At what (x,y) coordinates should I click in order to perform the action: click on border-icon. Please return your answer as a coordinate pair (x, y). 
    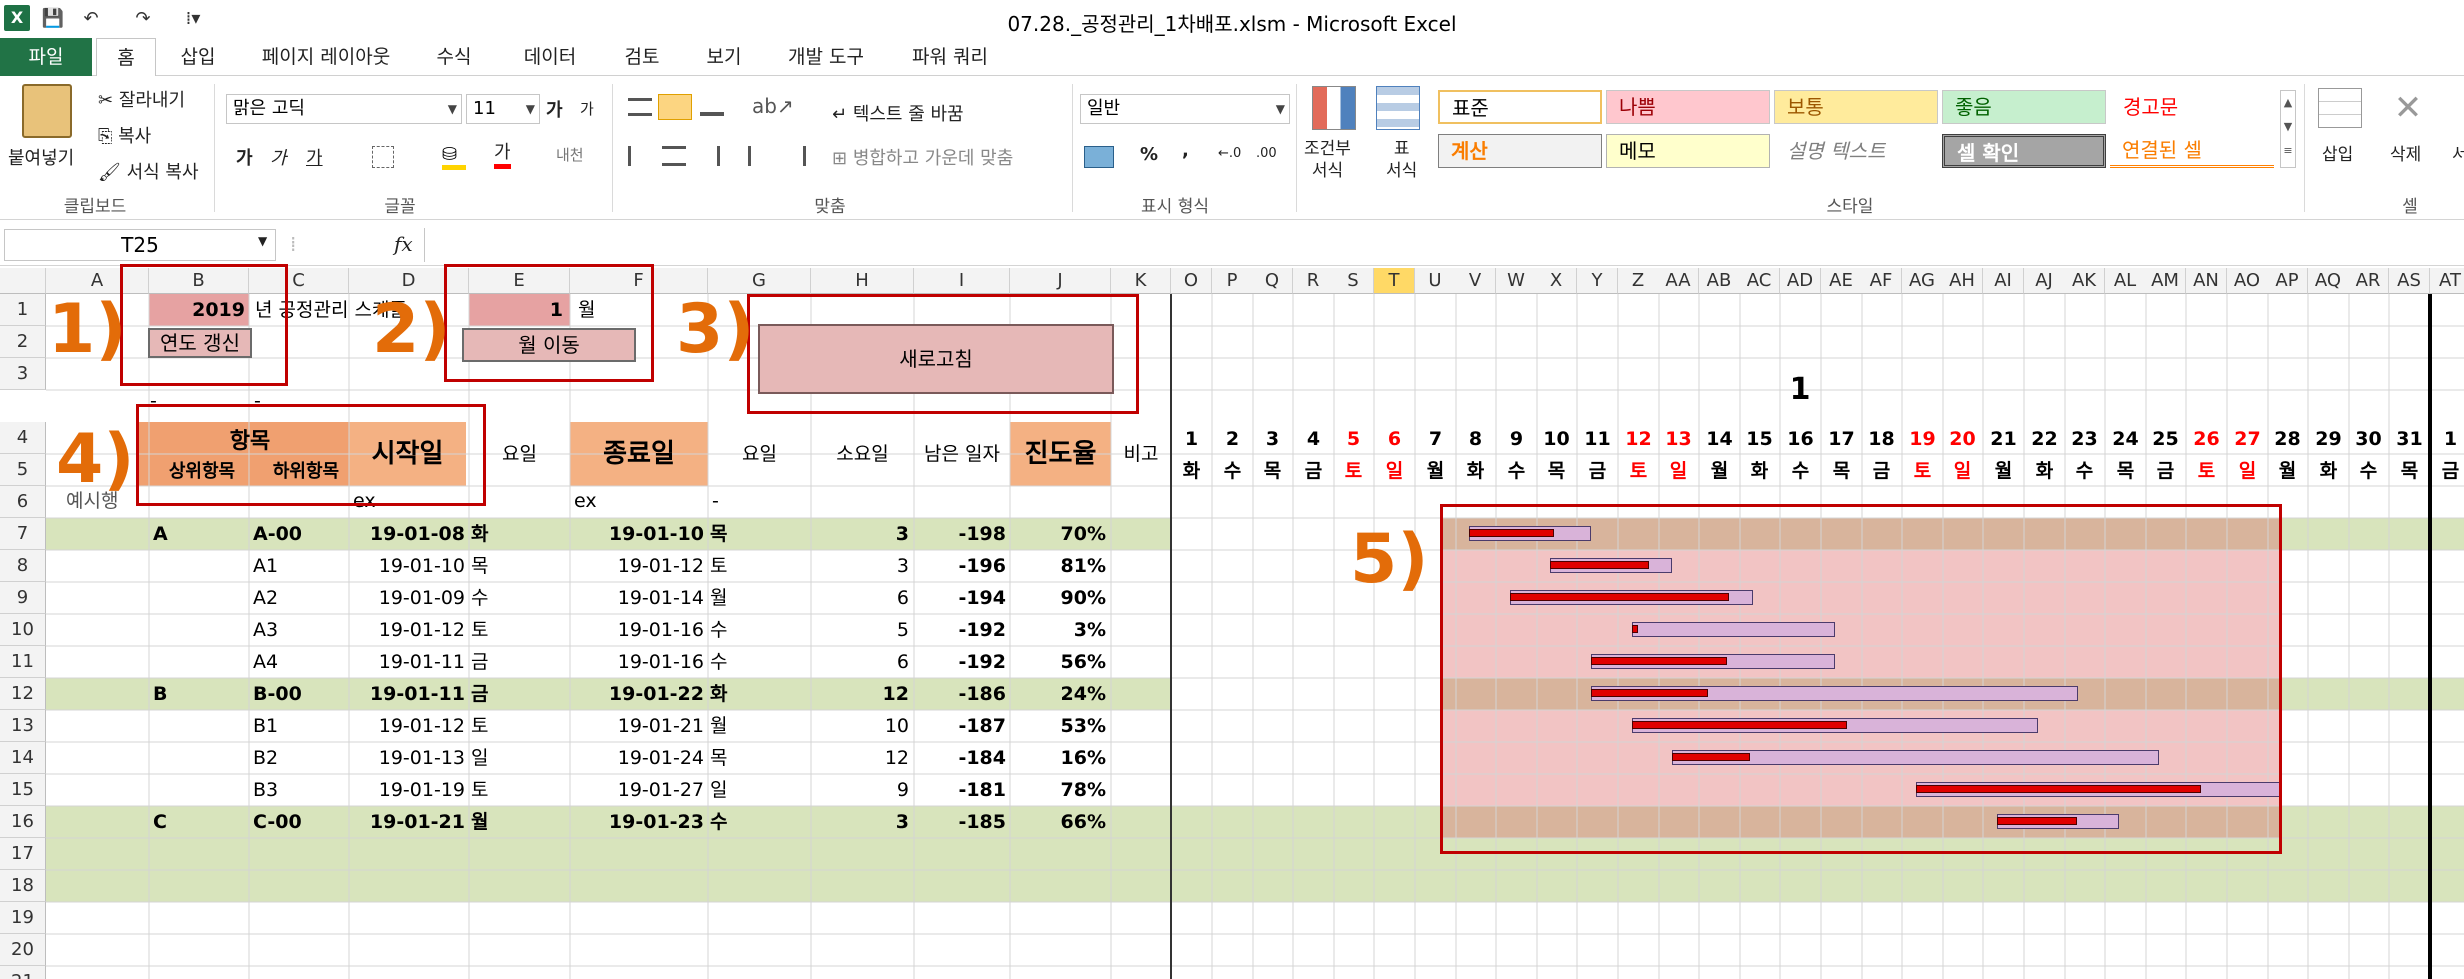
    Looking at the image, I should click on (383, 157).